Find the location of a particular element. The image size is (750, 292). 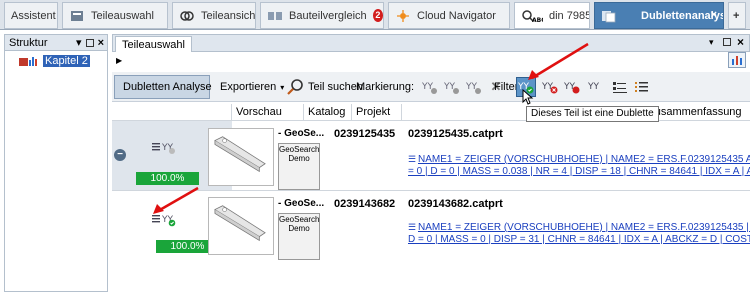

add-tab-label: + is located at coordinates (736, 15).